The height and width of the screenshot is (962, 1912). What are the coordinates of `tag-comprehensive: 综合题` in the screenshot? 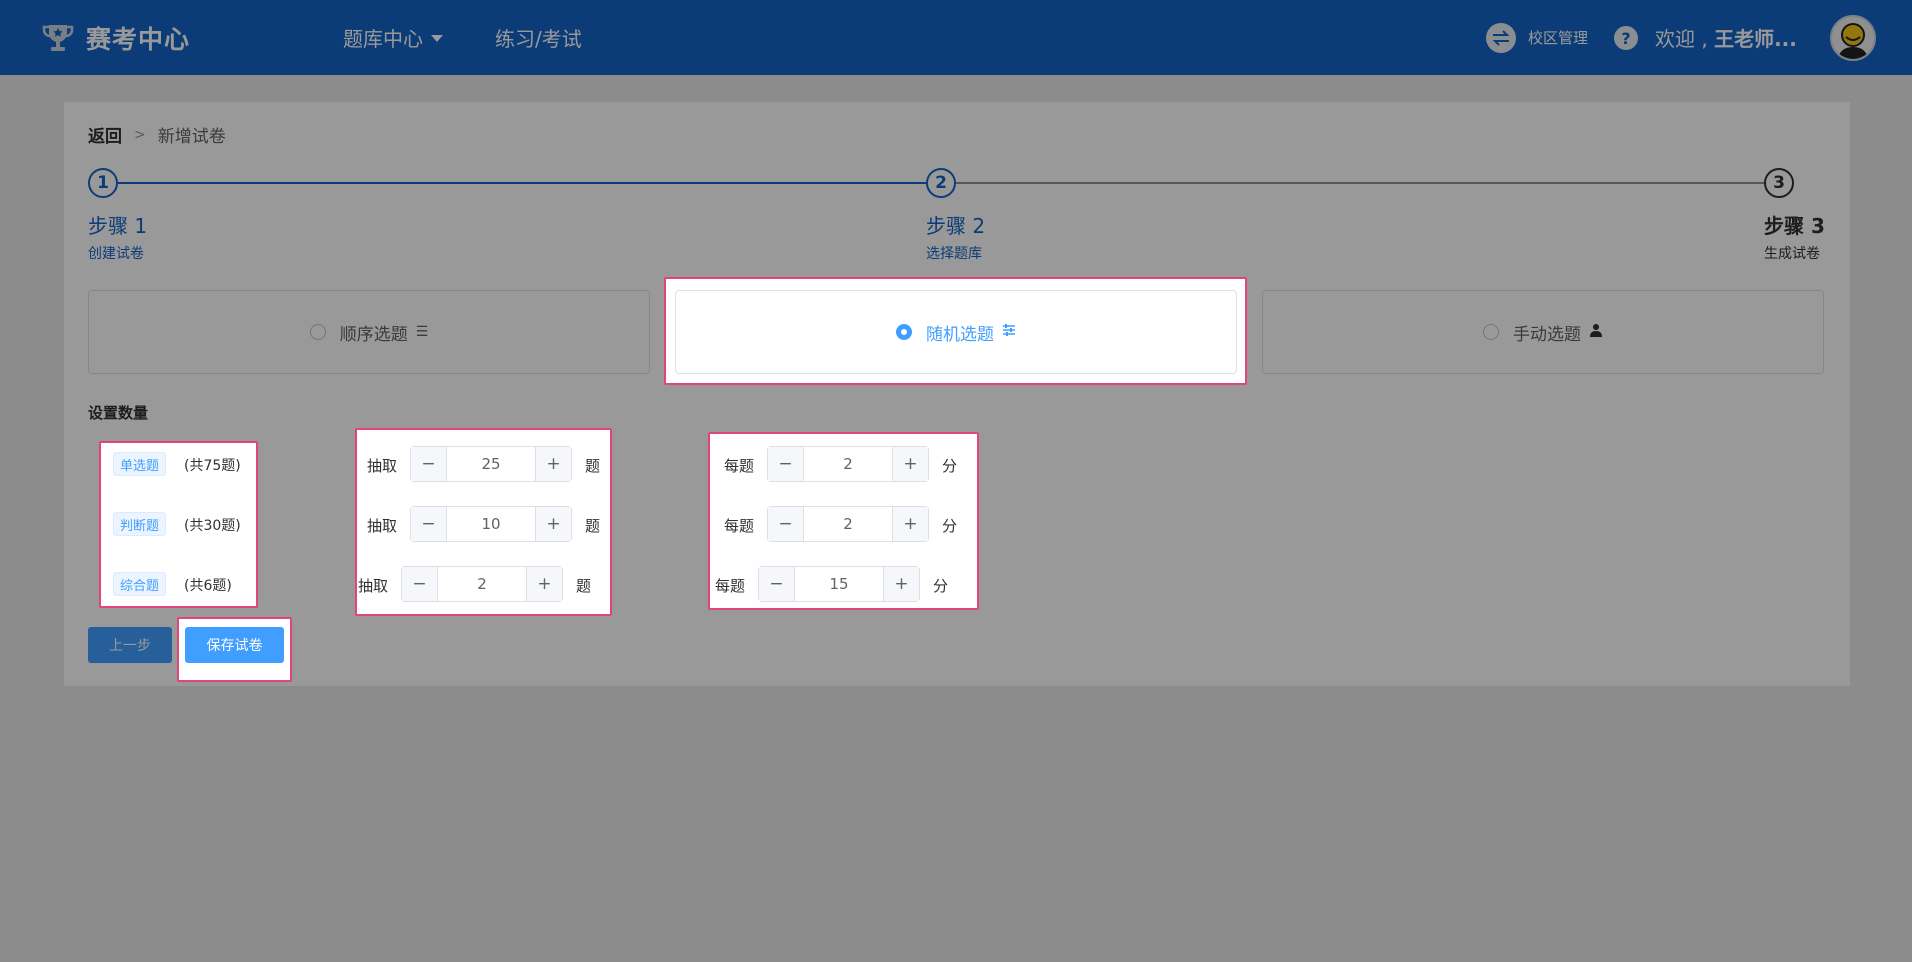 It's located at (140, 584).